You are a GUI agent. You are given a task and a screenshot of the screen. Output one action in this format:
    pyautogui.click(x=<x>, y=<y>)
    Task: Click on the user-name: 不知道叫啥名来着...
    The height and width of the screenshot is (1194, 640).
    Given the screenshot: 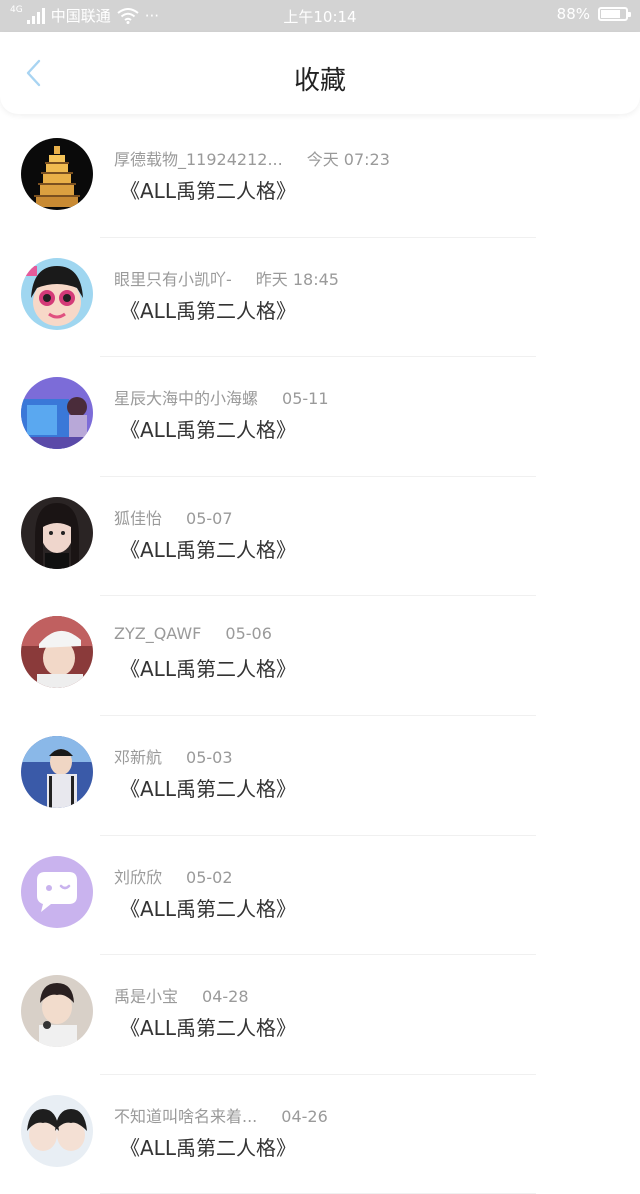 What is the action you would take?
    pyautogui.click(x=186, y=1116)
    